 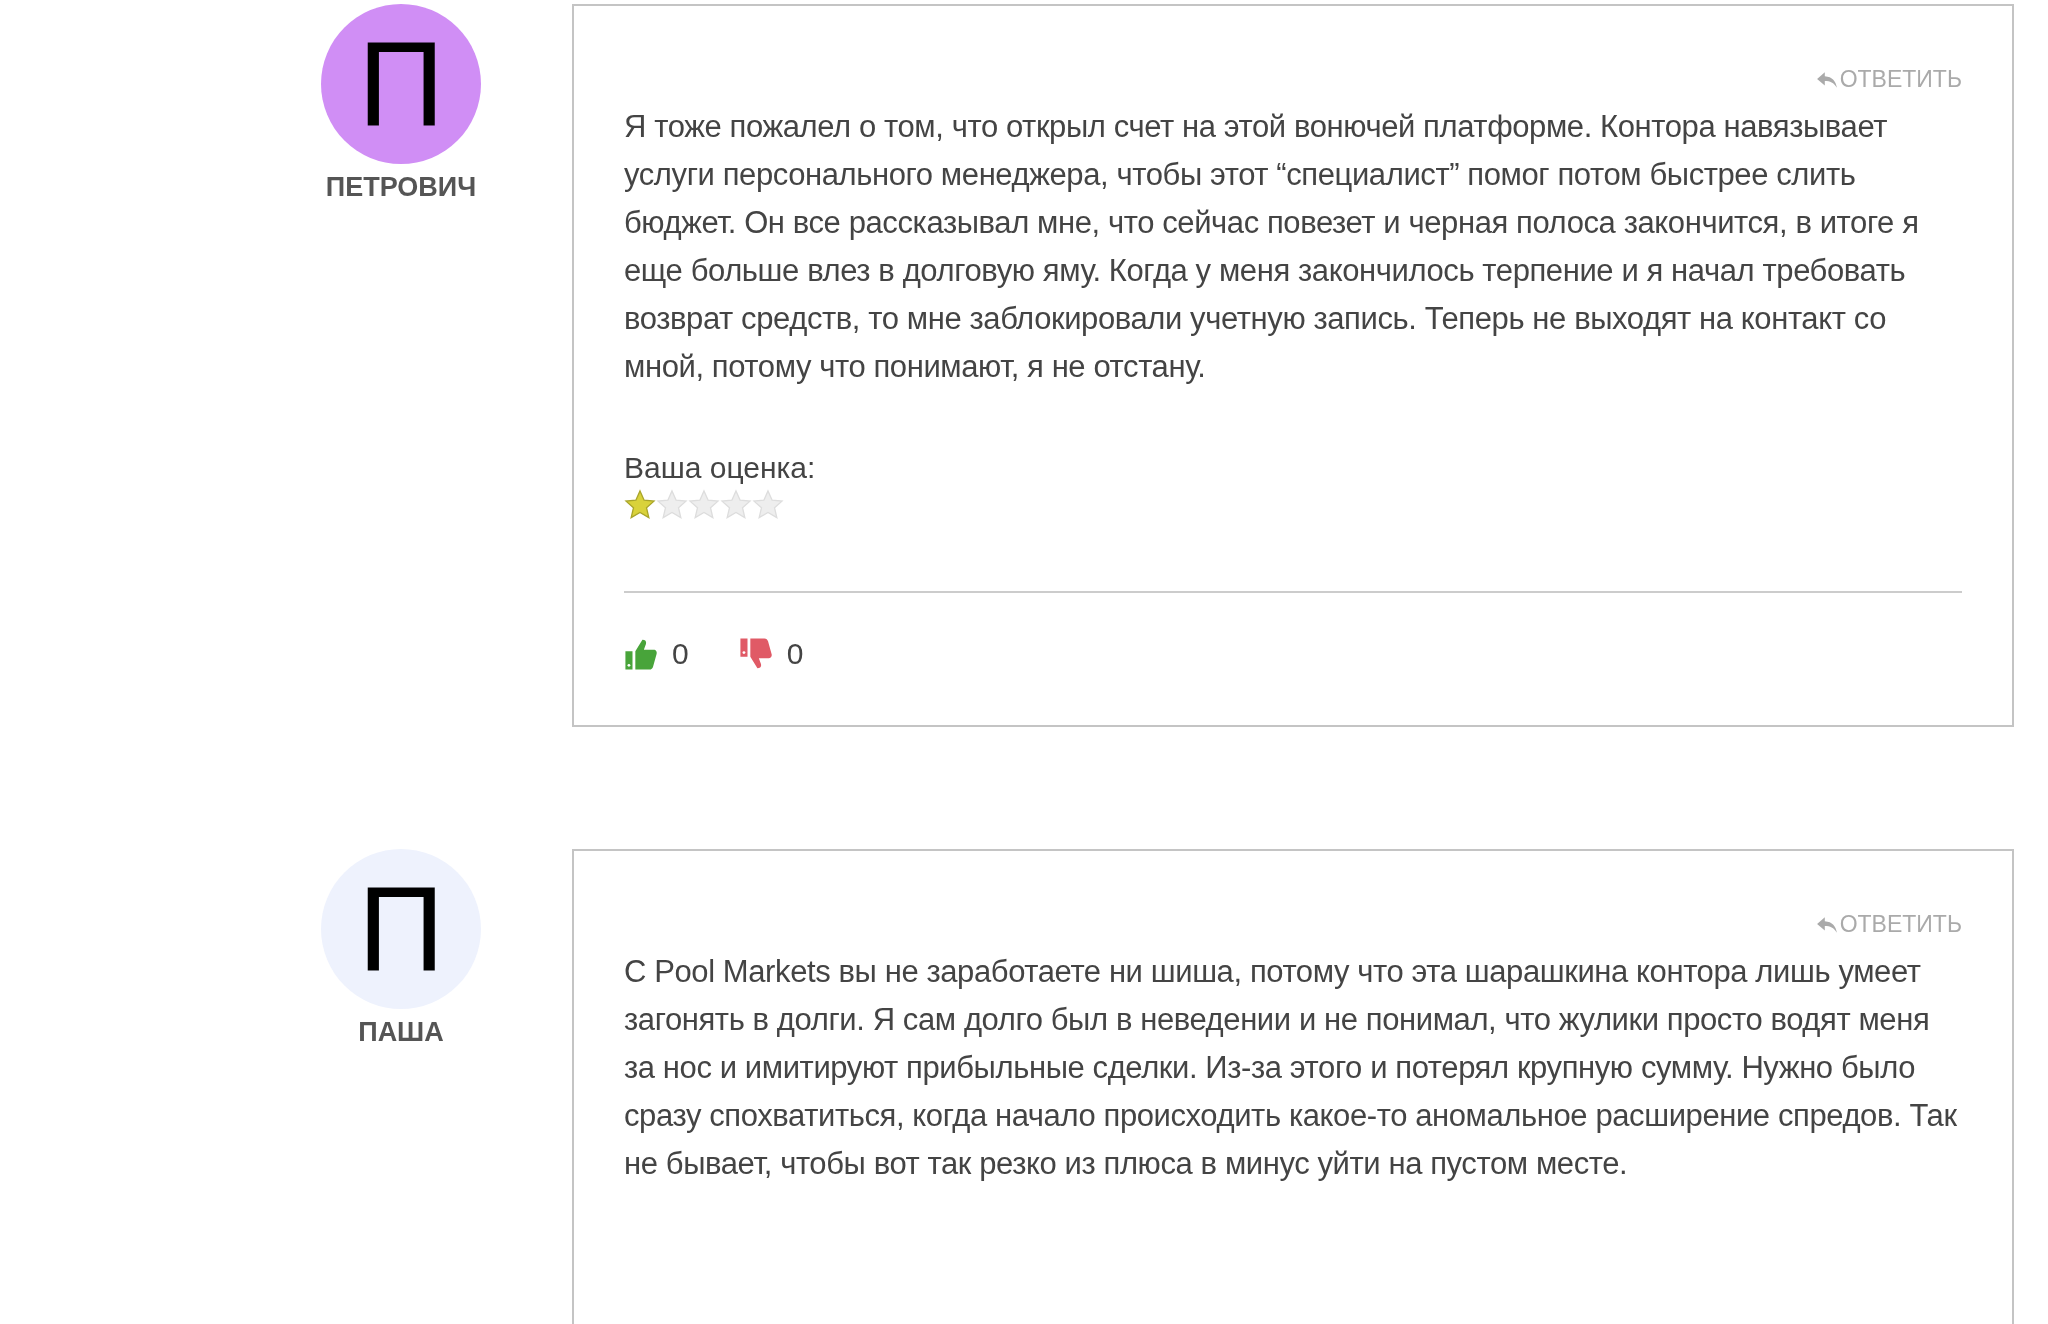 What do you see at coordinates (1272, 247) in the screenshot?
I see `comment-text: Я тоже пожалел о том, что открыл счет на этой вонючей платформе. Контора навязывает услуги персонального менеджера, чтобы этот “специалист” помог потом быстрее слить бюджет. Он все рассказывал мне, что сейчас повезет и черная полоса закончится, в итоге я еще больше влез в долговую яму. Когда у меня закончилось терпение и я начал требовать возврат средств, то мне заблокировали учетную запись. Теперь не выходят на контакт со мной, потому что понимают, я не отстану.` at bounding box center [1272, 247].